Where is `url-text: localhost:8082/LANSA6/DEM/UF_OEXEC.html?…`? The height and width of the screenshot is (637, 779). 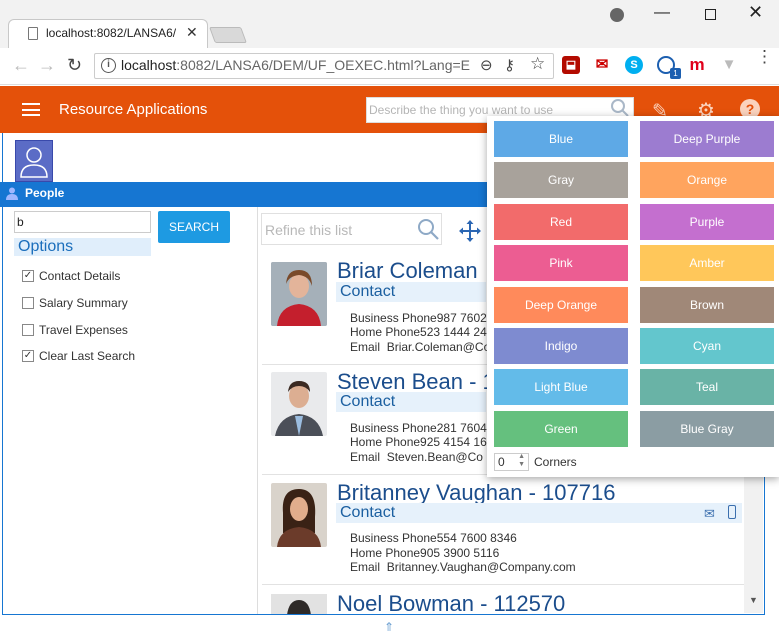
url-text: localhost:8082/LANSA6/DEM/UF_OEXEC.html?… is located at coordinates (296, 65).